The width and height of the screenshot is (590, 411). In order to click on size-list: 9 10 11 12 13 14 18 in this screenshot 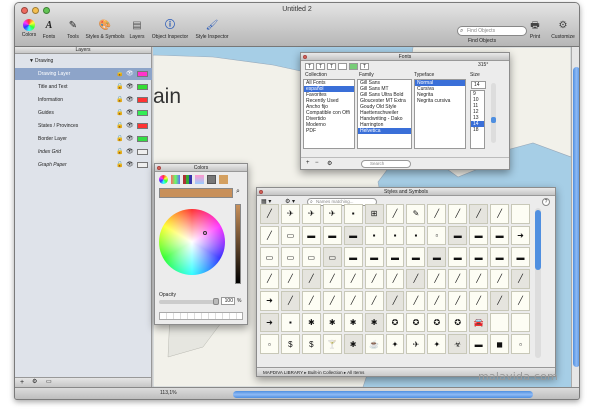, I will do `click(477, 119)`.